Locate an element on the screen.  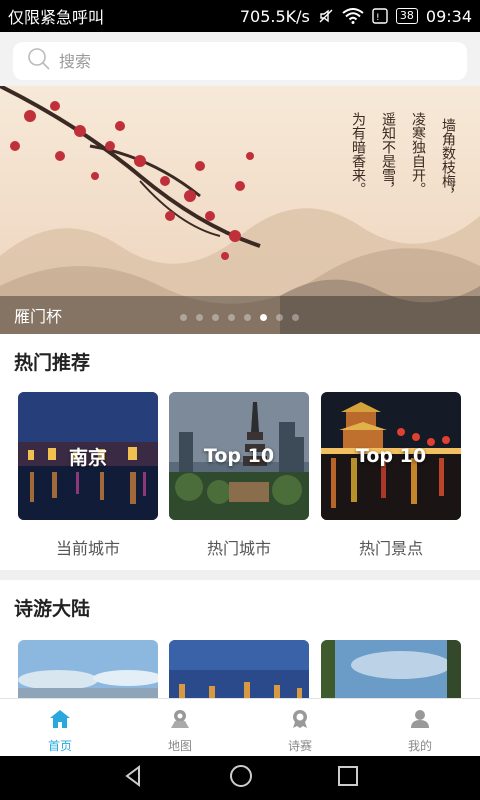
home-icon is located at coordinates (60, 721).